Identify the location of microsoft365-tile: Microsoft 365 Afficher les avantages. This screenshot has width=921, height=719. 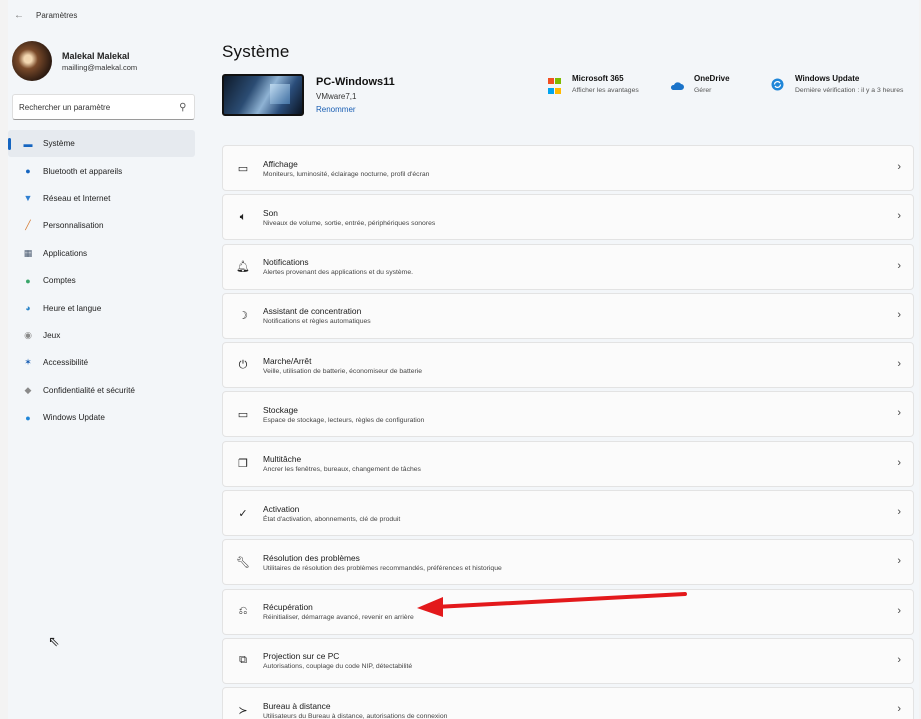
(593, 85).